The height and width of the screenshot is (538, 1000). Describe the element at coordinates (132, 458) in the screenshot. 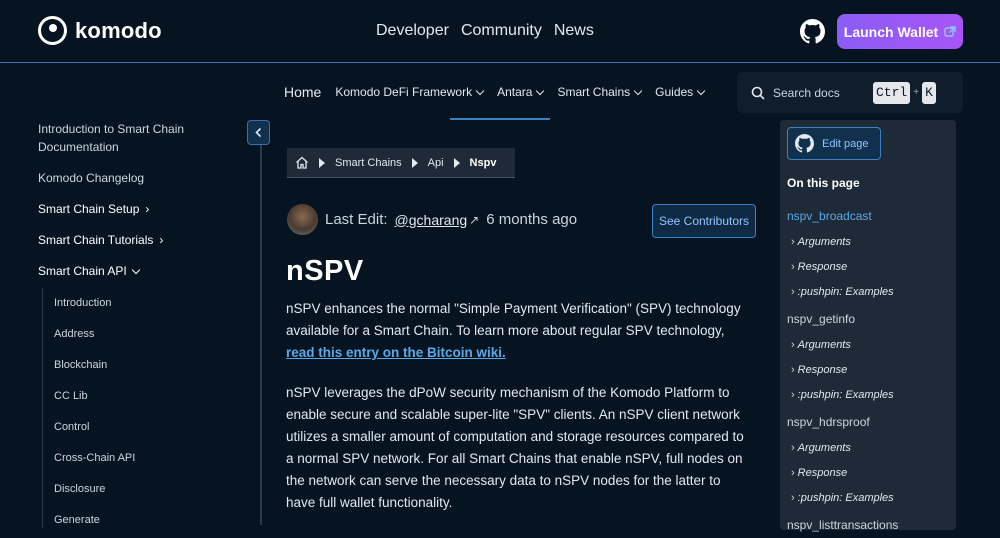

I see `sidebar-subitem: Cross-Chain API` at that location.